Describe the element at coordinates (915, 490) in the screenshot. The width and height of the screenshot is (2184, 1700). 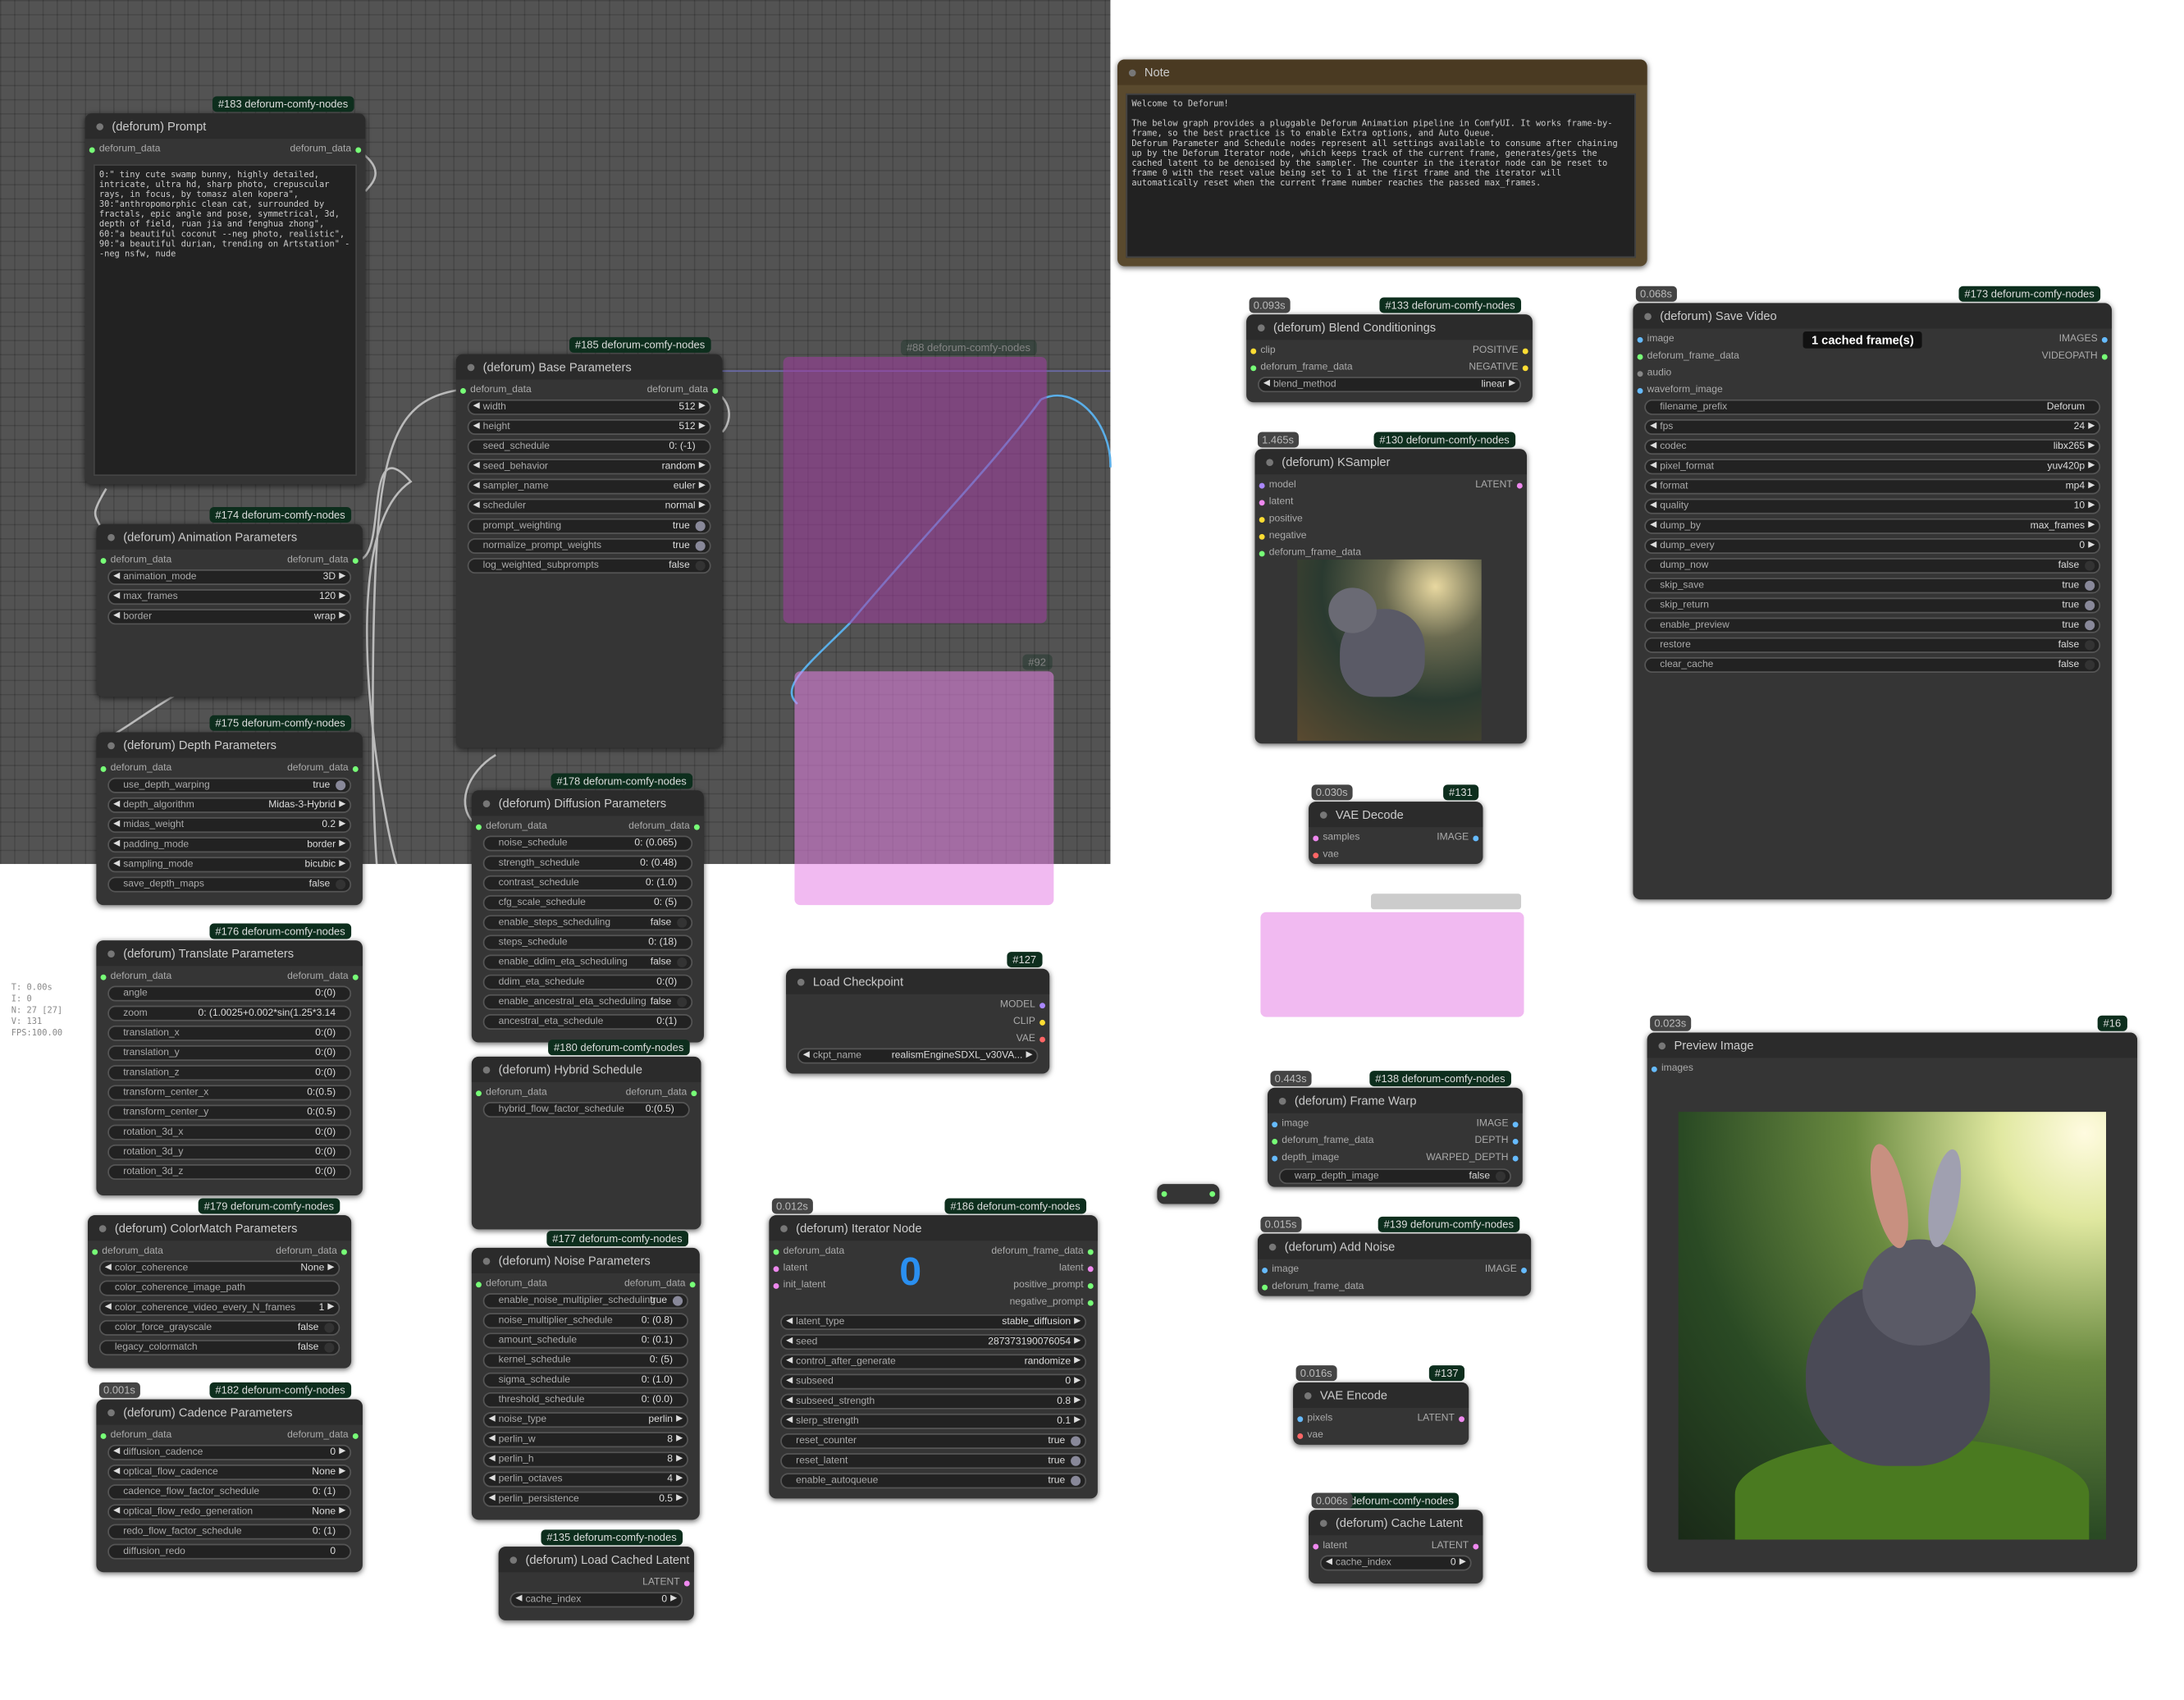
I see `ghost-load-video-node` at that location.